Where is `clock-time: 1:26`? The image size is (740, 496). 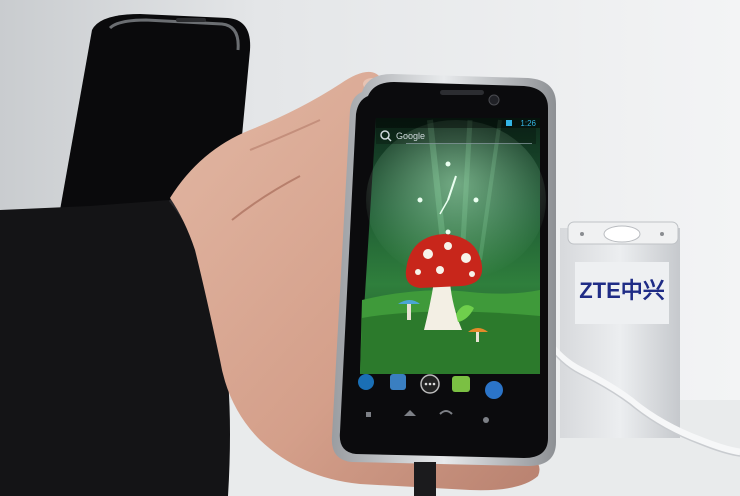
clock-time: 1:26 is located at coordinates (528, 123).